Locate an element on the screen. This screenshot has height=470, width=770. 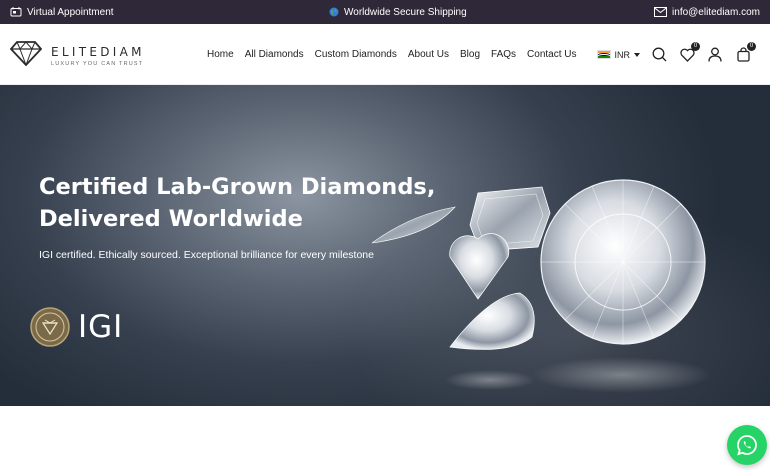
hero-title-line-1: Certified Lab-Grown Diamonds, is located at coordinates (237, 187).